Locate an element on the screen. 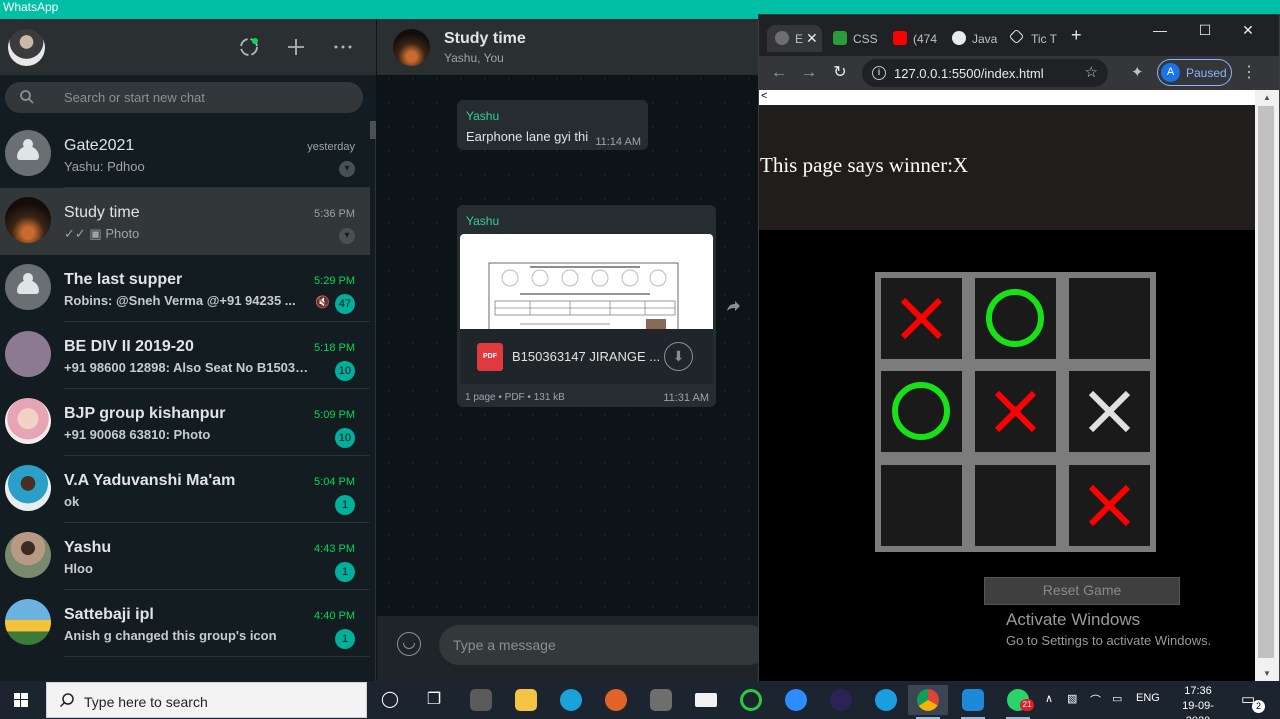 The width and height of the screenshot is (1280, 719). address-bar: i 127.0.0.1:5500/index.html ☆ is located at coordinates (985, 73).